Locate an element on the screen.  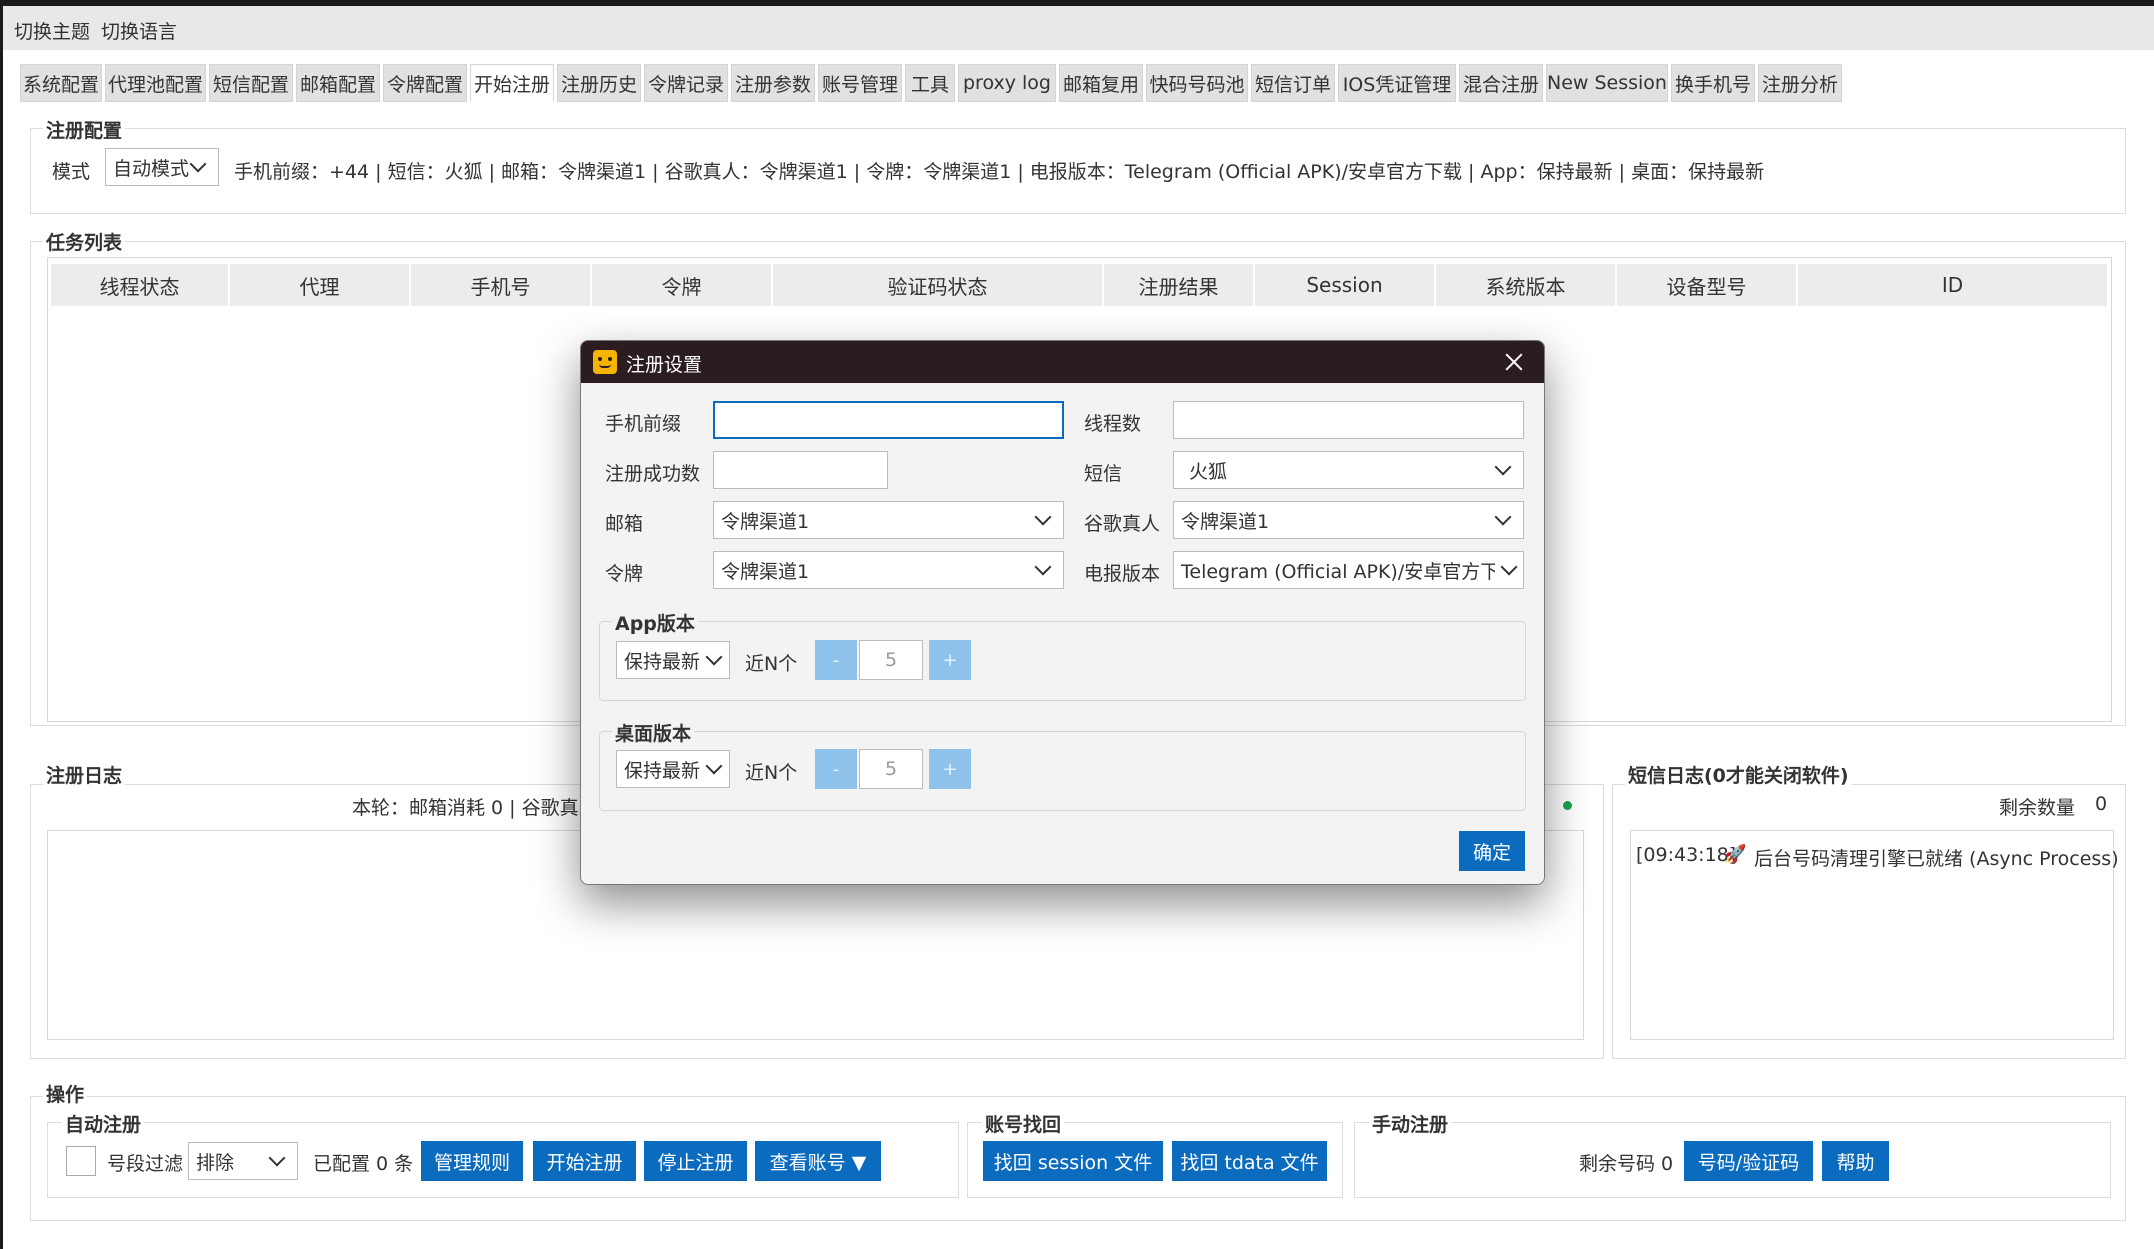
sms-label: 短信 is located at coordinates (1103, 474).